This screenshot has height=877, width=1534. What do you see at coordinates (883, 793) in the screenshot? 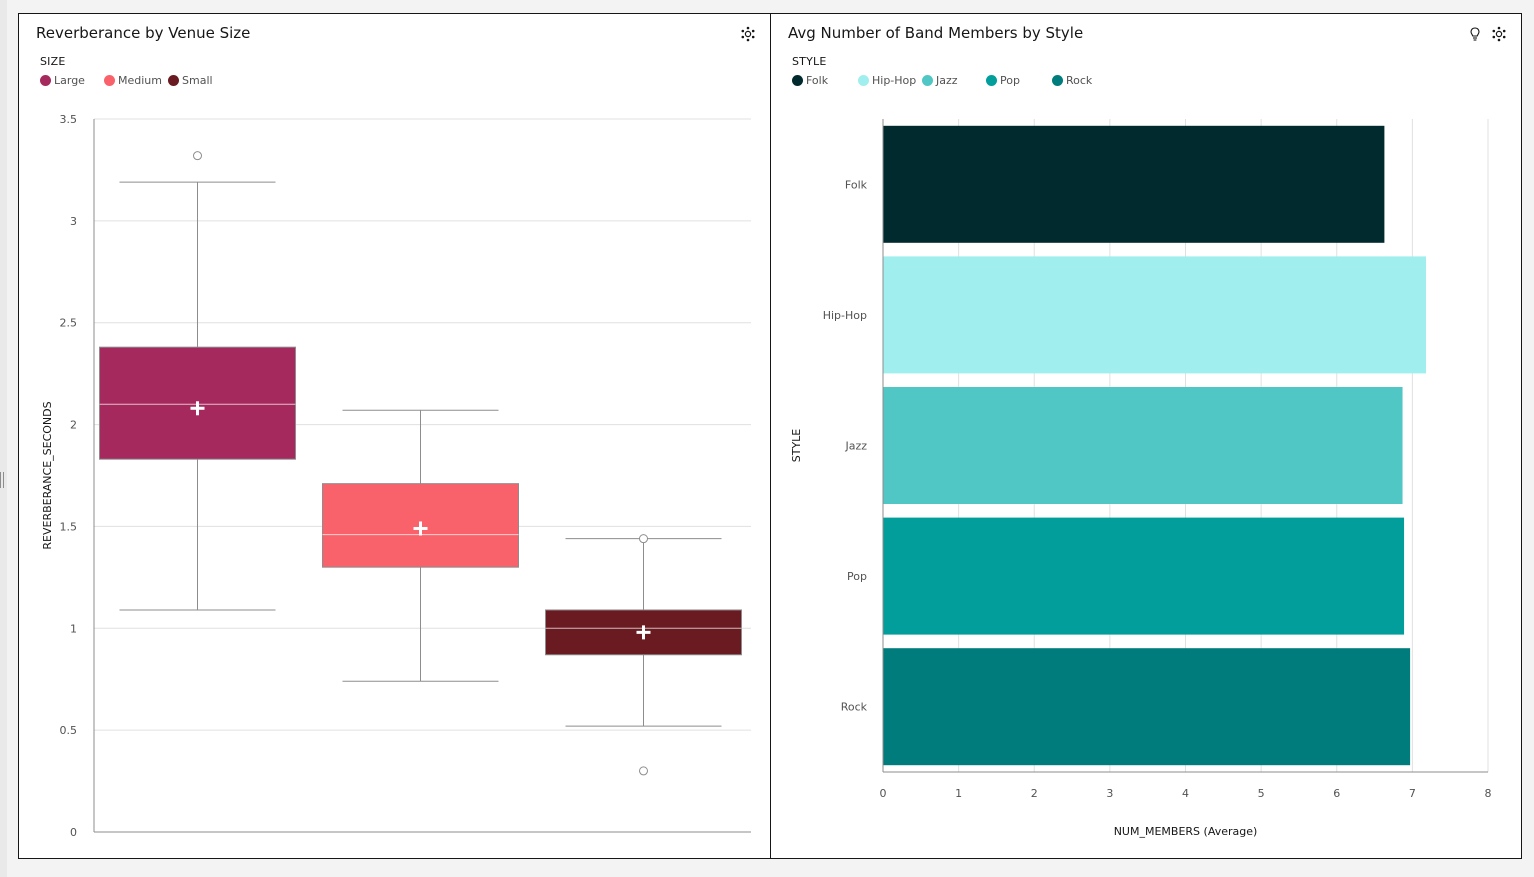
I see `x-tick-label: 0` at bounding box center [883, 793].